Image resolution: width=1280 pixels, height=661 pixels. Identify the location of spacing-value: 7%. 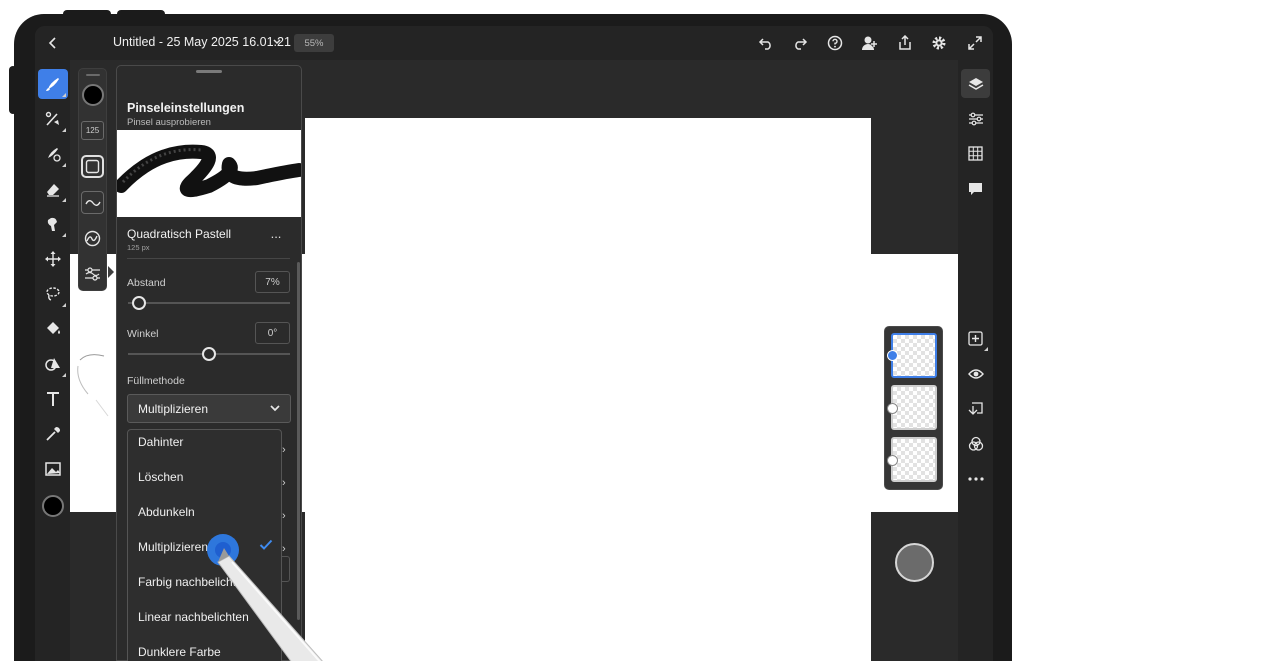
(272, 282).